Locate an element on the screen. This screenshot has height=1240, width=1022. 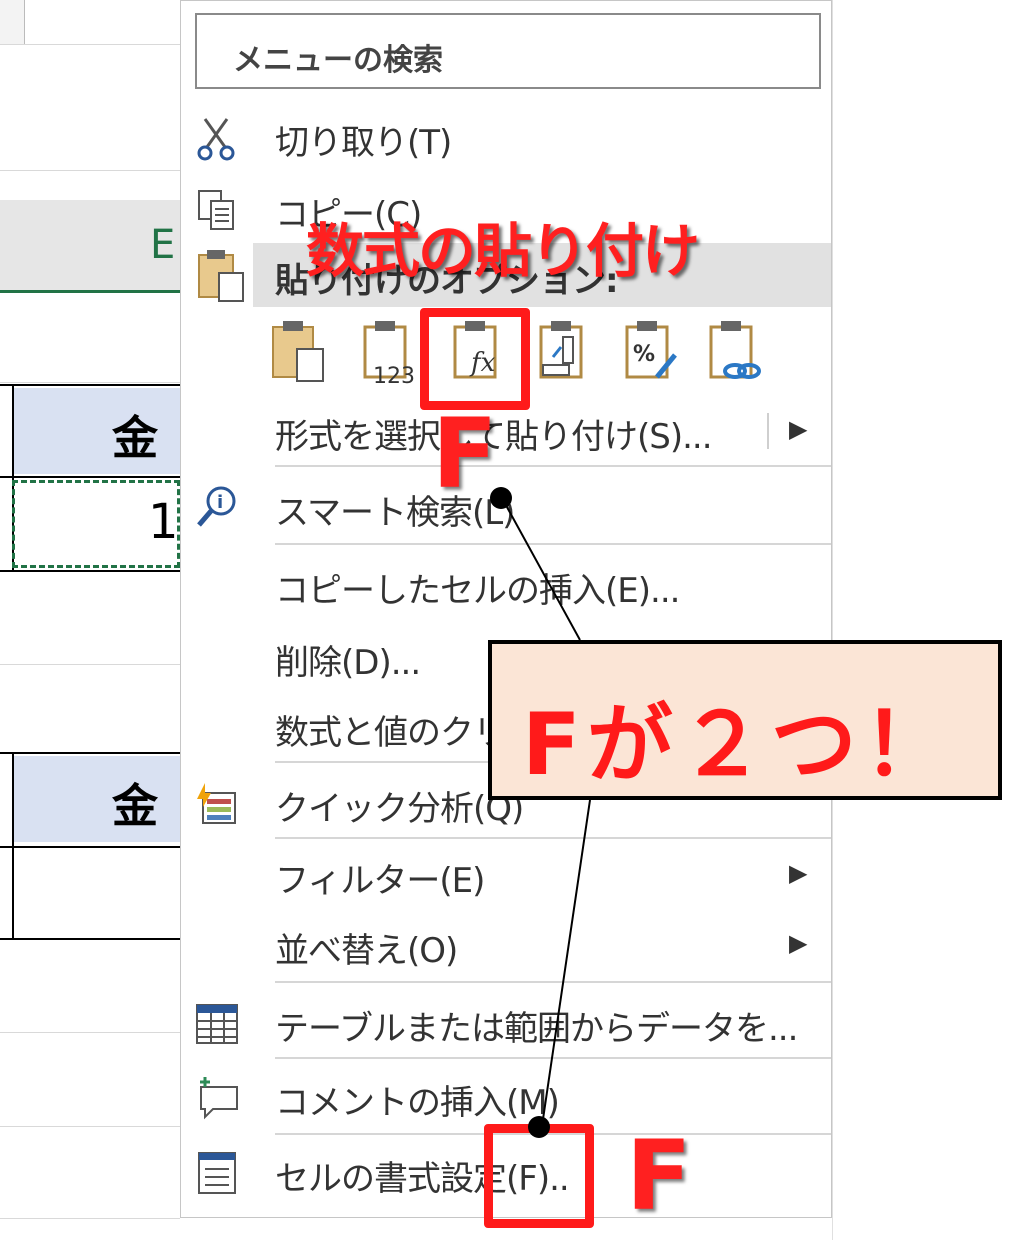
callout-box: Fが２つ！ is located at coordinates (745, 720).